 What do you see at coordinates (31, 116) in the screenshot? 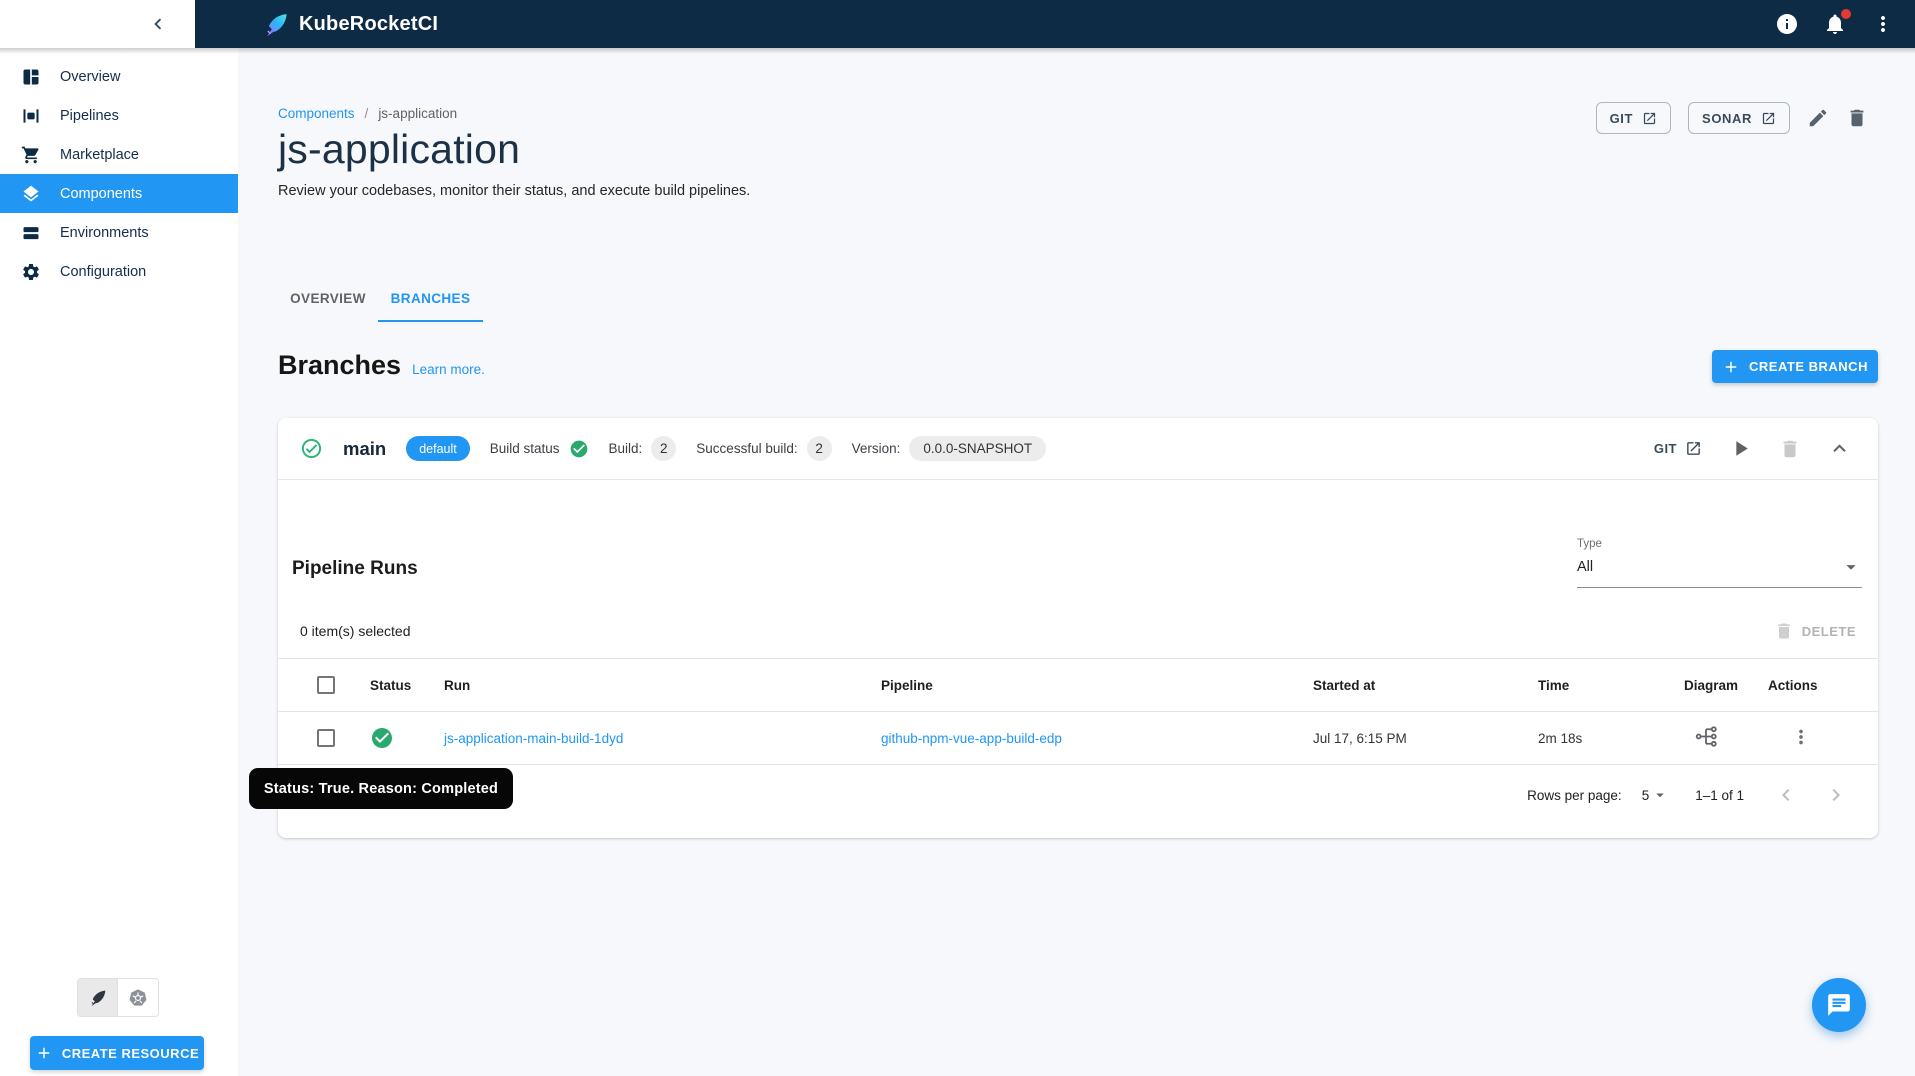
I see `pipelines-icon` at bounding box center [31, 116].